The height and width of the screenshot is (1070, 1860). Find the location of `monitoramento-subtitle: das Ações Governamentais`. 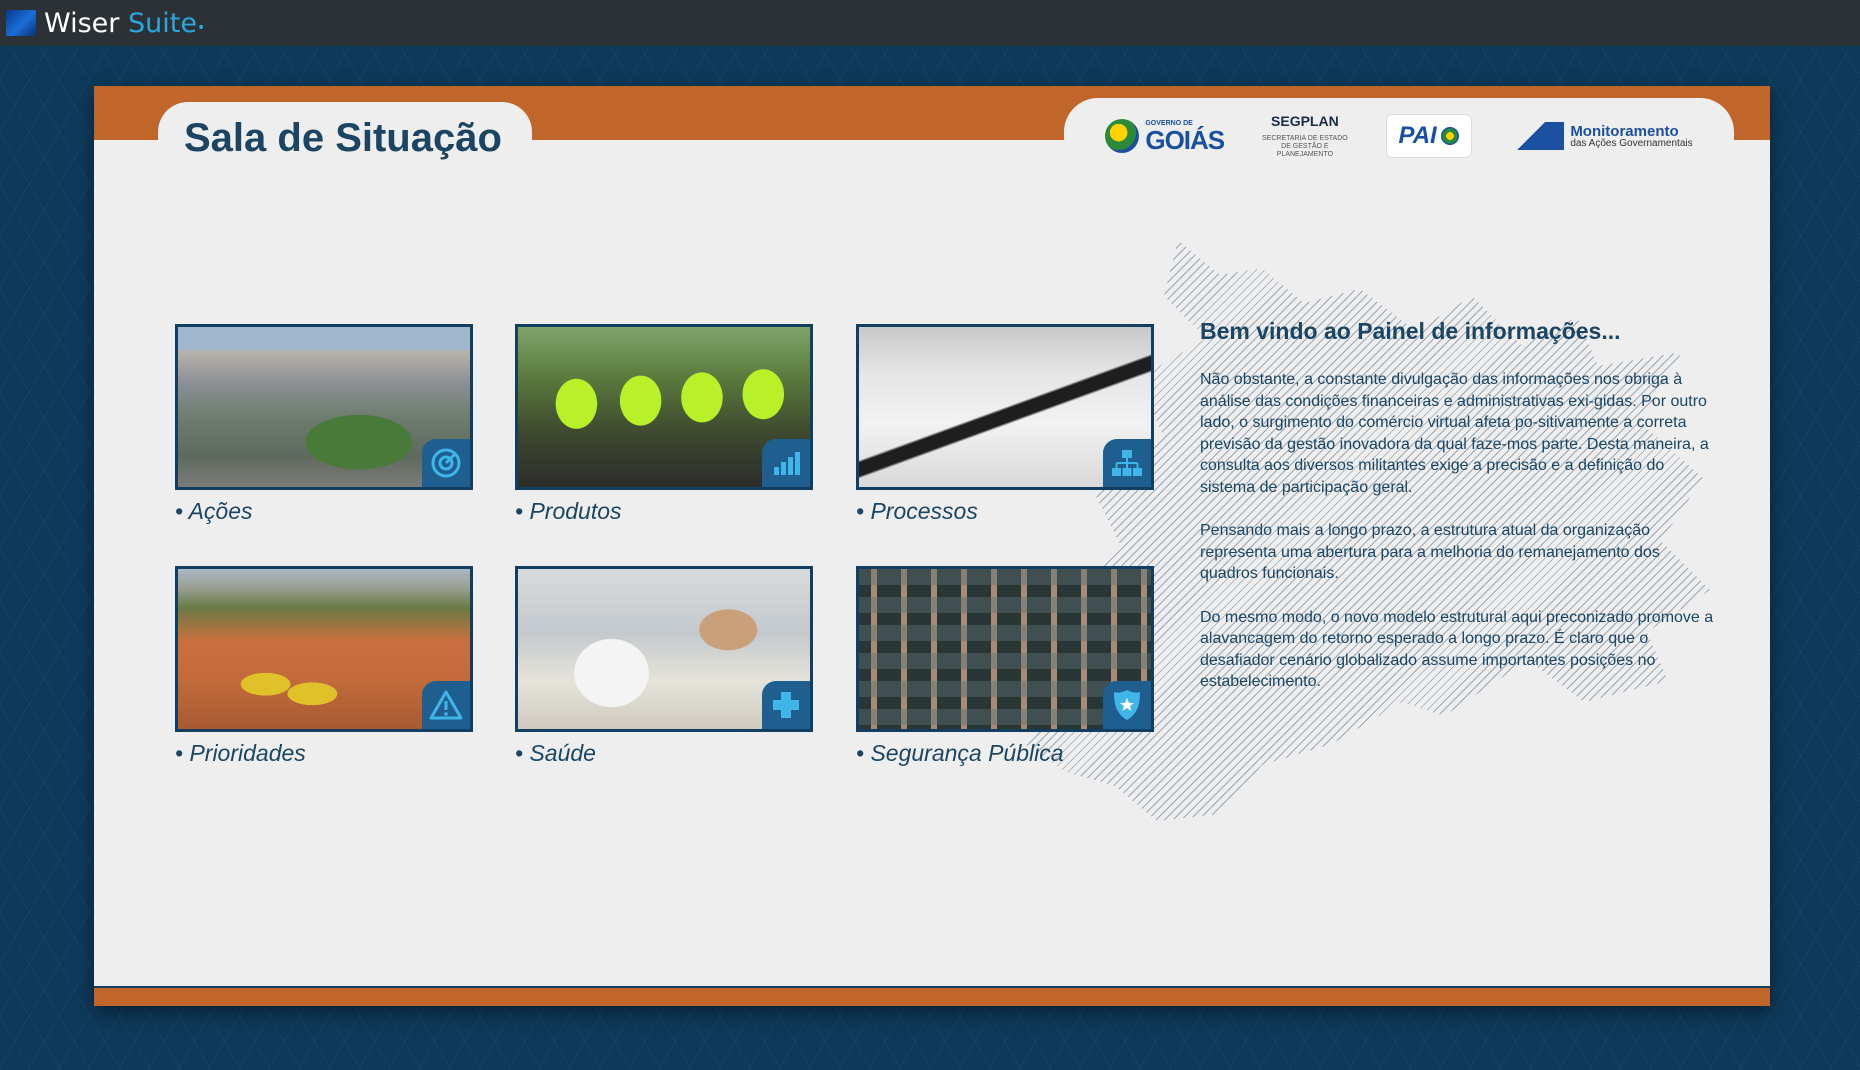

monitoramento-subtitle: das Ações Governamentais is located at coordinates (1631, 143).